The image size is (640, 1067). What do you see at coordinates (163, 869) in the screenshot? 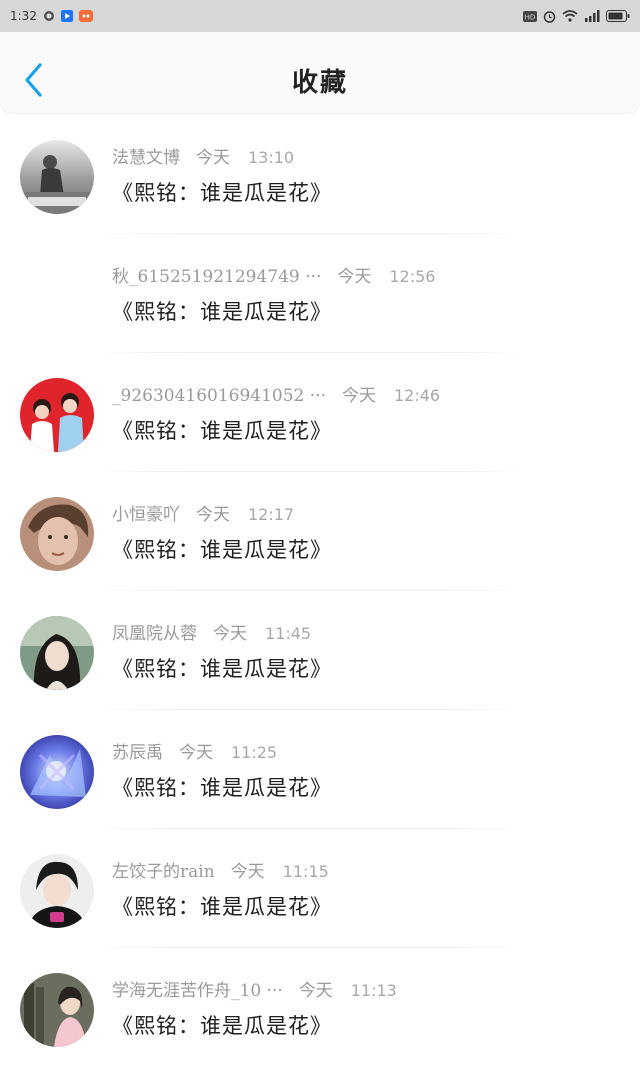
I see `user-name: 左饺子的rain` at bounding box center [163, 869].